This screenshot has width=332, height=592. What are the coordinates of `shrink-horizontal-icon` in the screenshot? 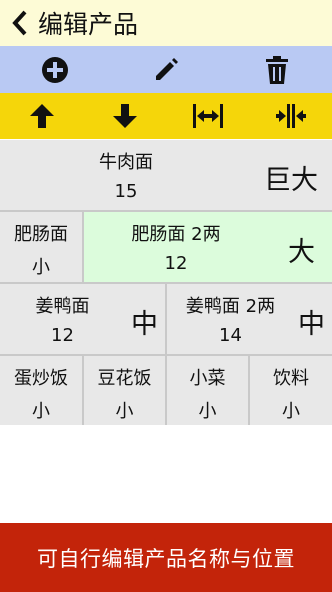 It's located at (290, 116).